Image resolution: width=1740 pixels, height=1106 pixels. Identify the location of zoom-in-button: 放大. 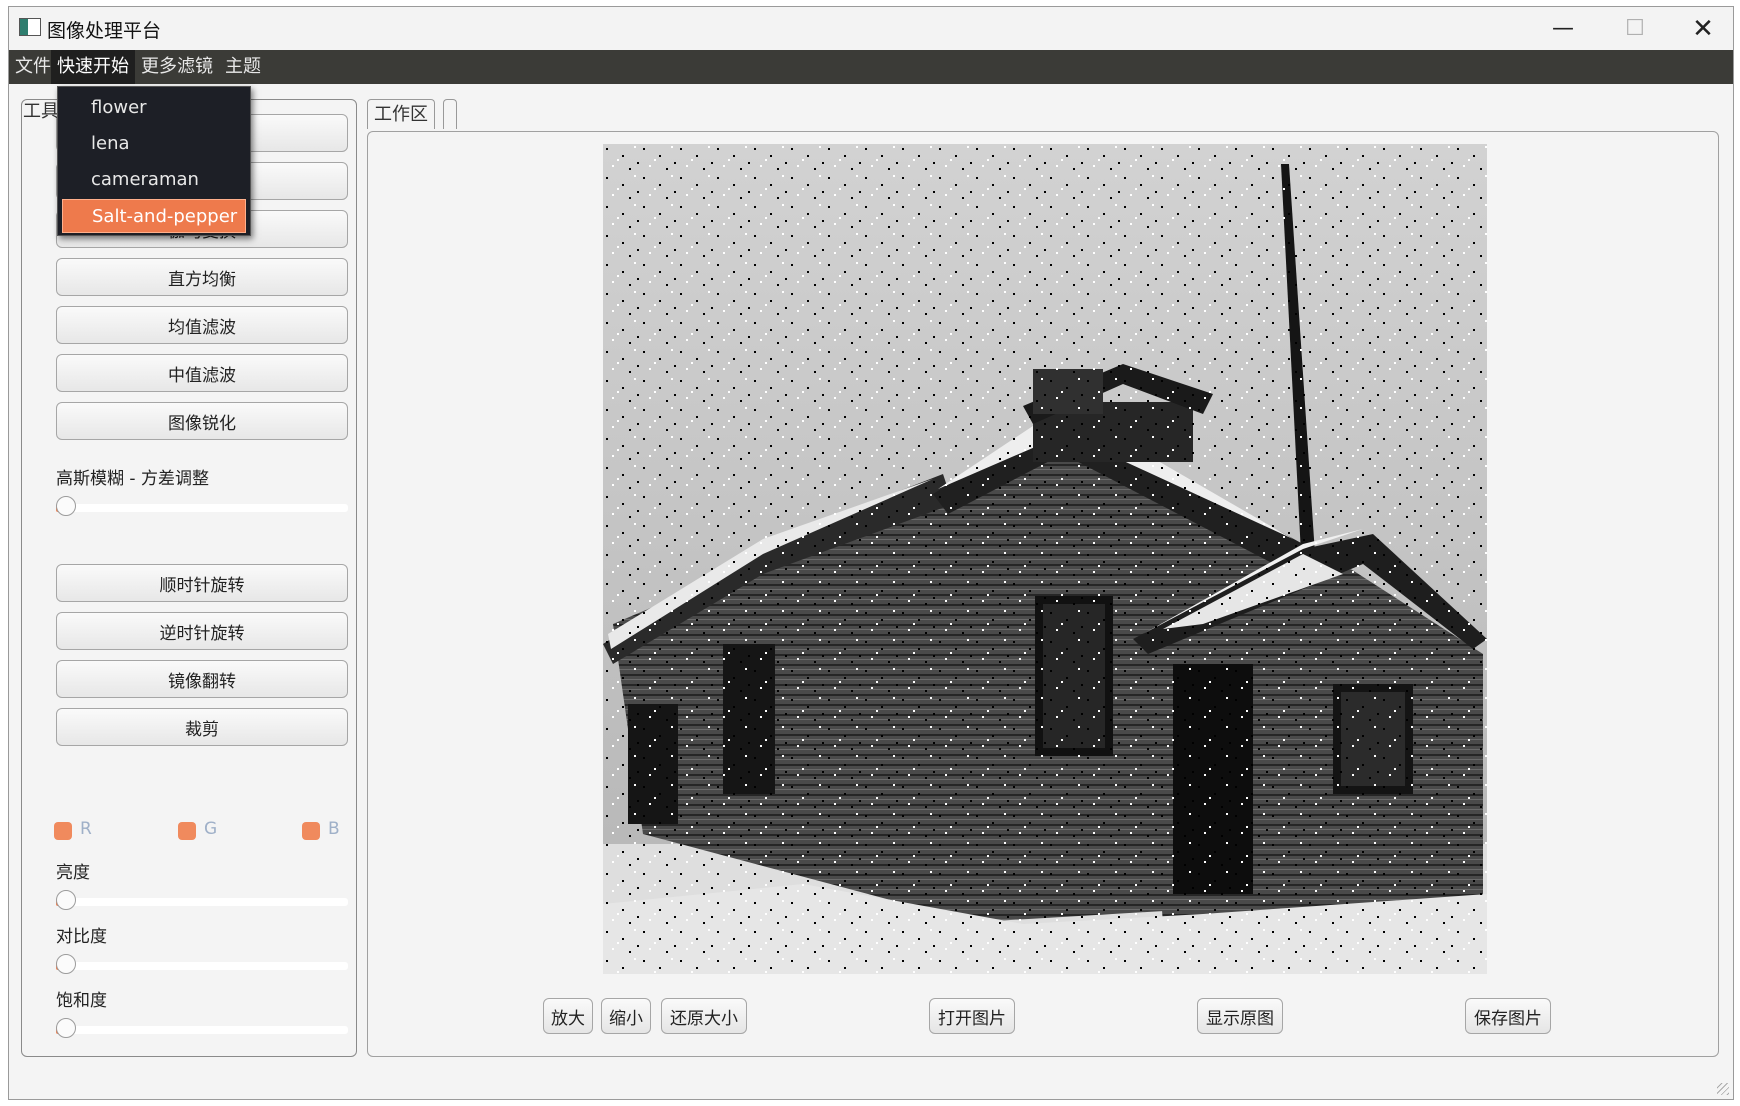
(568, 1016).